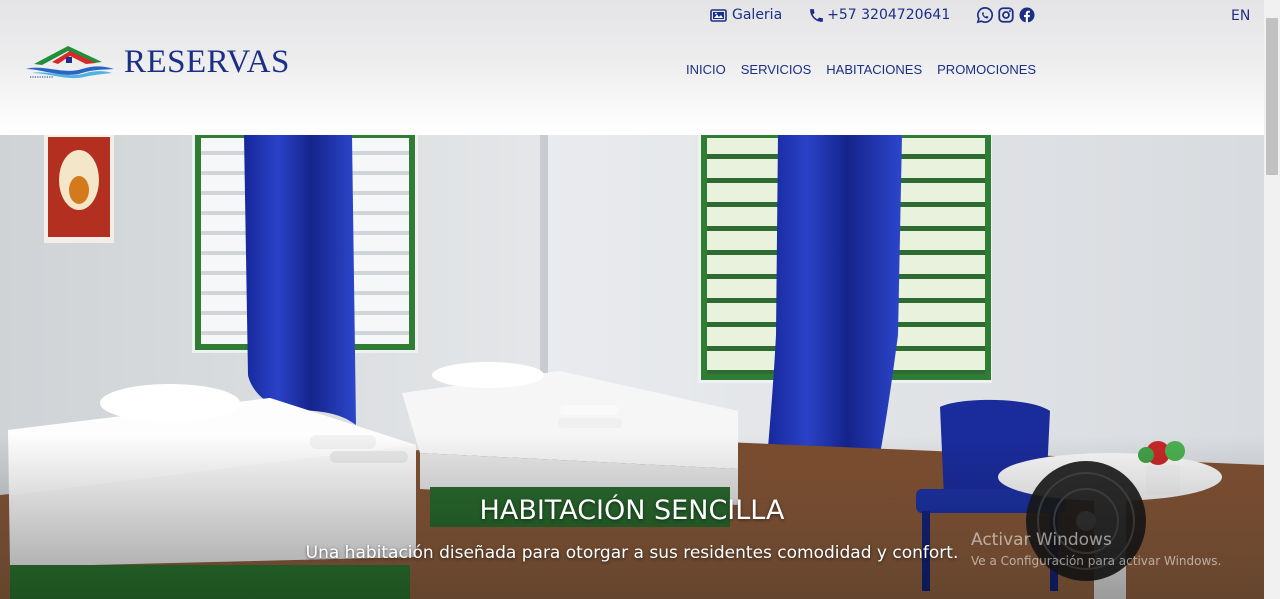 This screenshot has width=1280, height=599. What do you see at coordinates (718, 15) in the screenshot?
I see `gallery-icon` at bounding box center [718, 15].